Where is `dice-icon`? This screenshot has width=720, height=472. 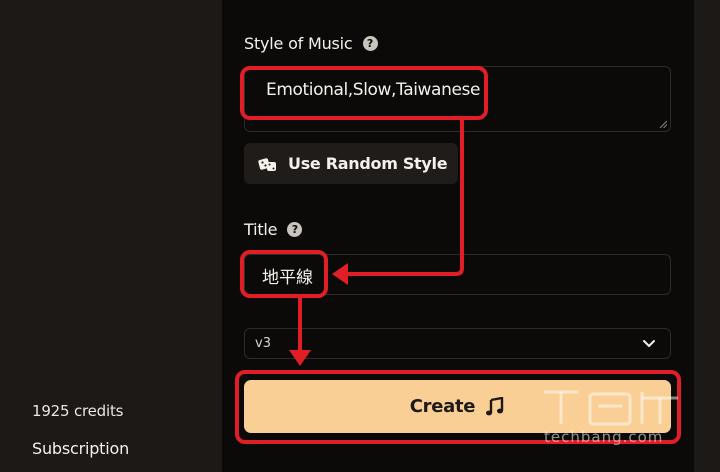
dice-icon is located at coordinates (267, 164).